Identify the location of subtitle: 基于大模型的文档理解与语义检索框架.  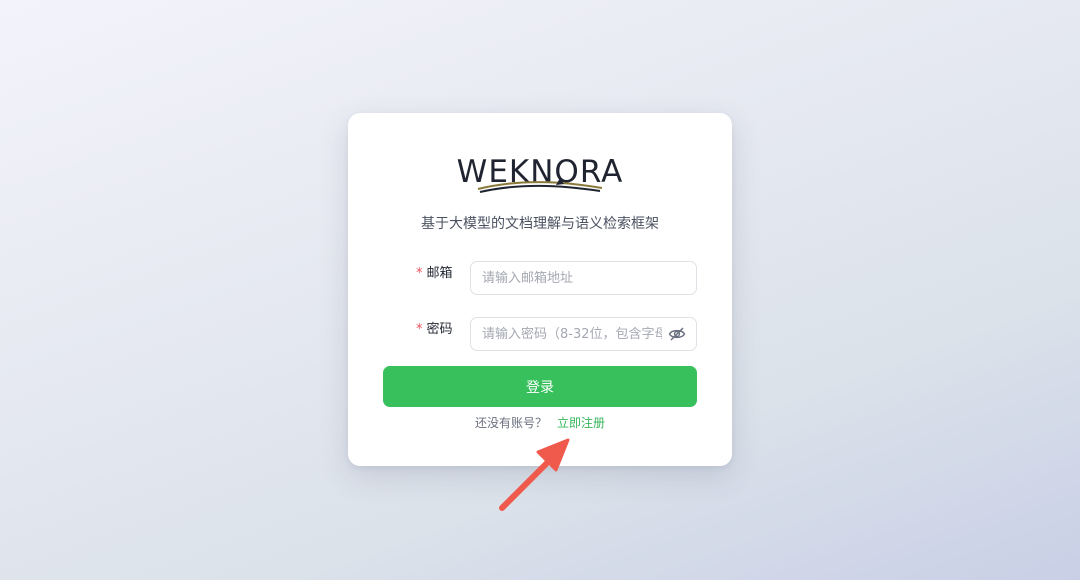
(540, 224).